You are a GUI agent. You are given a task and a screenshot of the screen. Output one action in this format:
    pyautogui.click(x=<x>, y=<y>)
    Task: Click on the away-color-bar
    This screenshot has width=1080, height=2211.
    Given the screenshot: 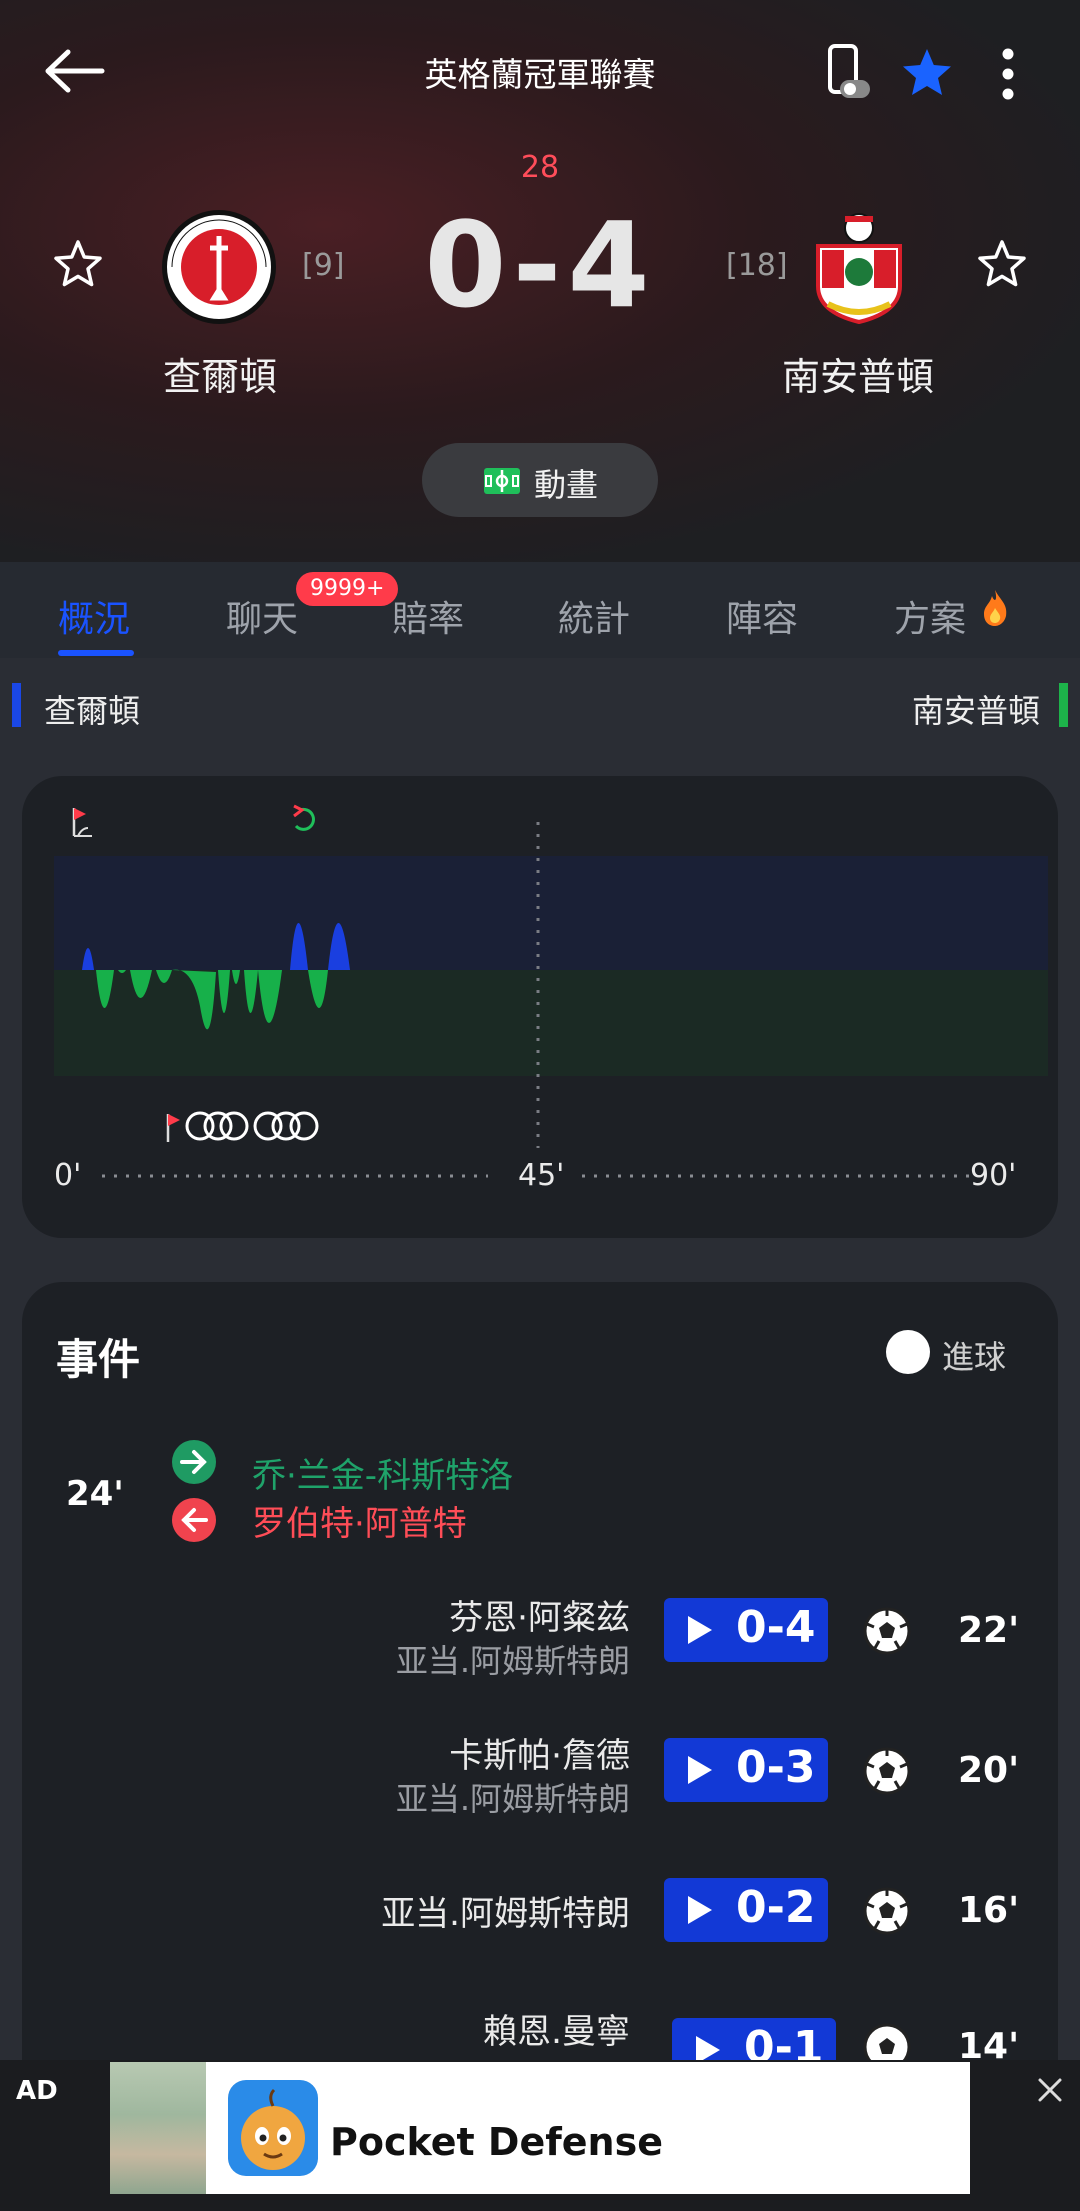 What is the action you would take?
    pyautogui.click(x=1063, y=705)
    